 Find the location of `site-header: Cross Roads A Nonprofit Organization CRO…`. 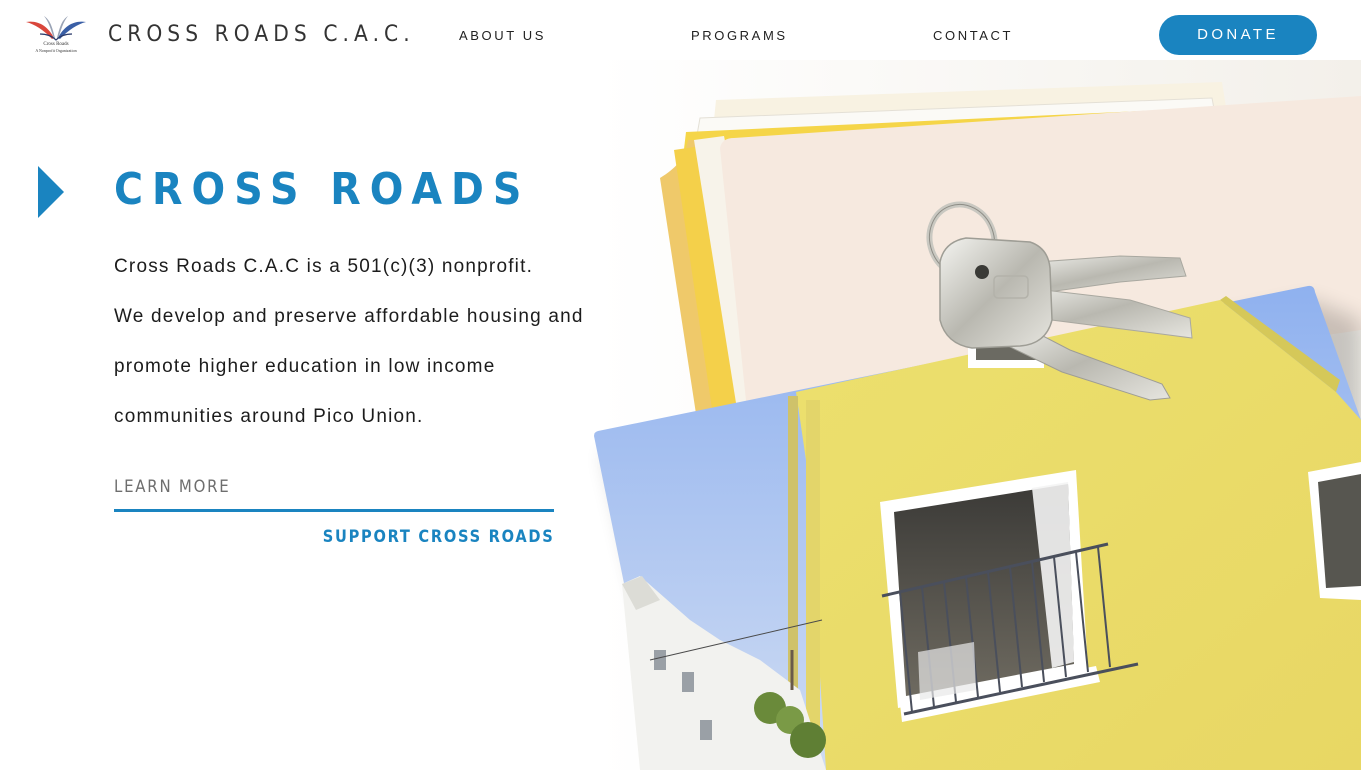

site-header: Cross Roads A Nonprofit Organization CRO… is located at coordinates (680, 35).